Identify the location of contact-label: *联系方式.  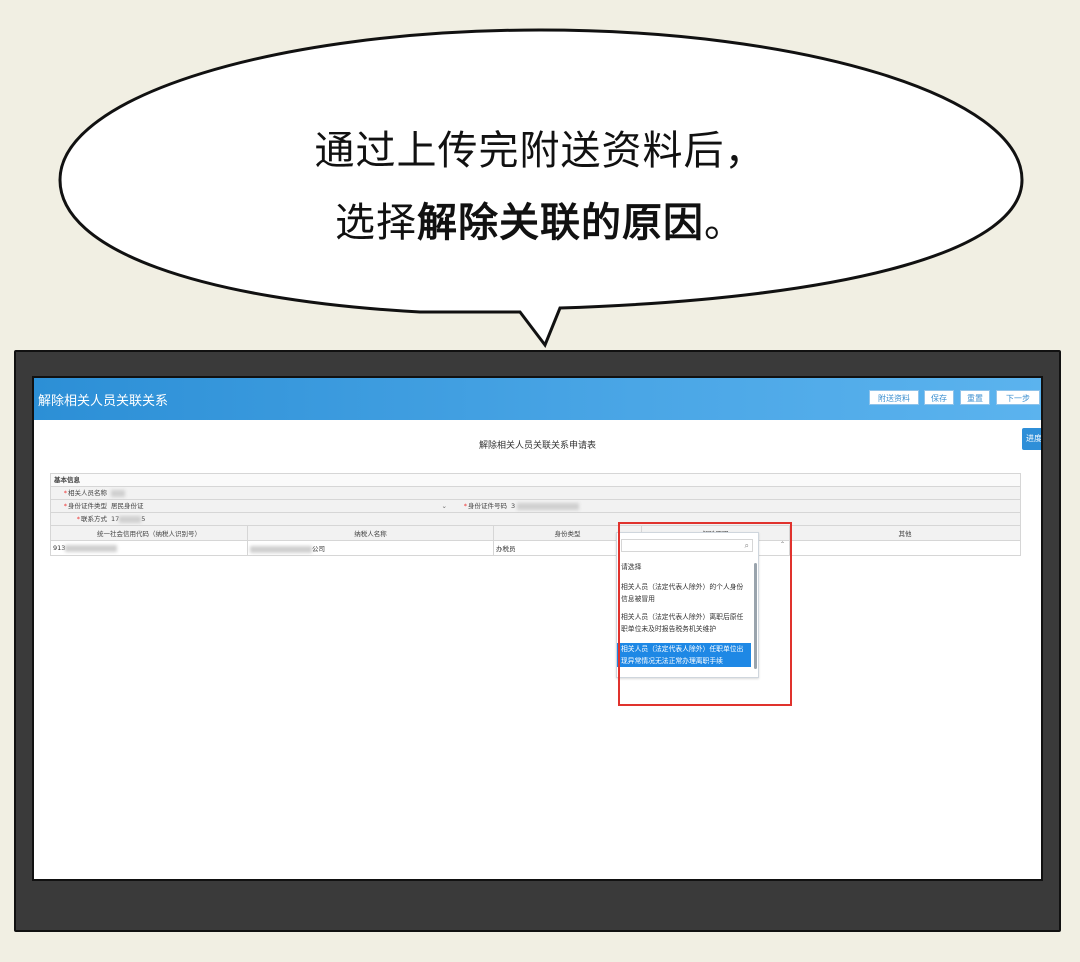
(91, 519).